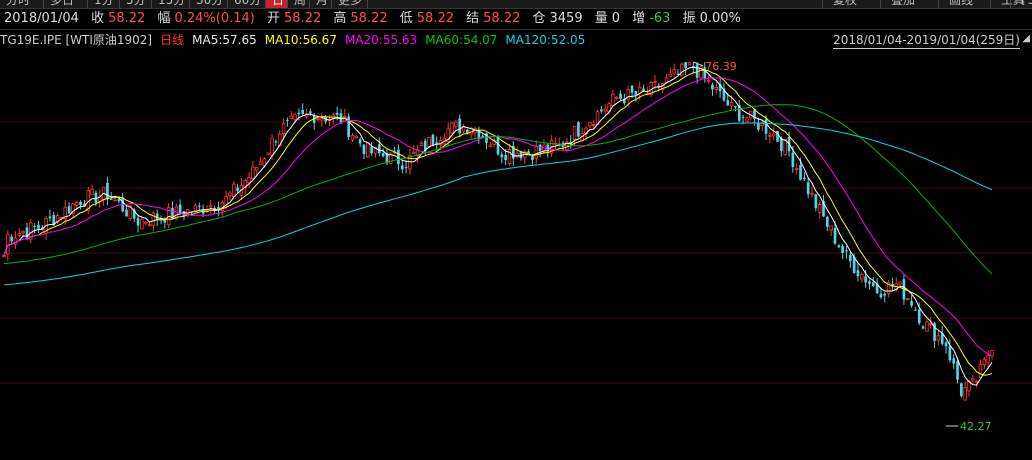 The image size is (1032, 460). What do you see at coordinates (66, 4) in the screenshot?
I see `tab-1: 多日` at bounding box center [66, 4].